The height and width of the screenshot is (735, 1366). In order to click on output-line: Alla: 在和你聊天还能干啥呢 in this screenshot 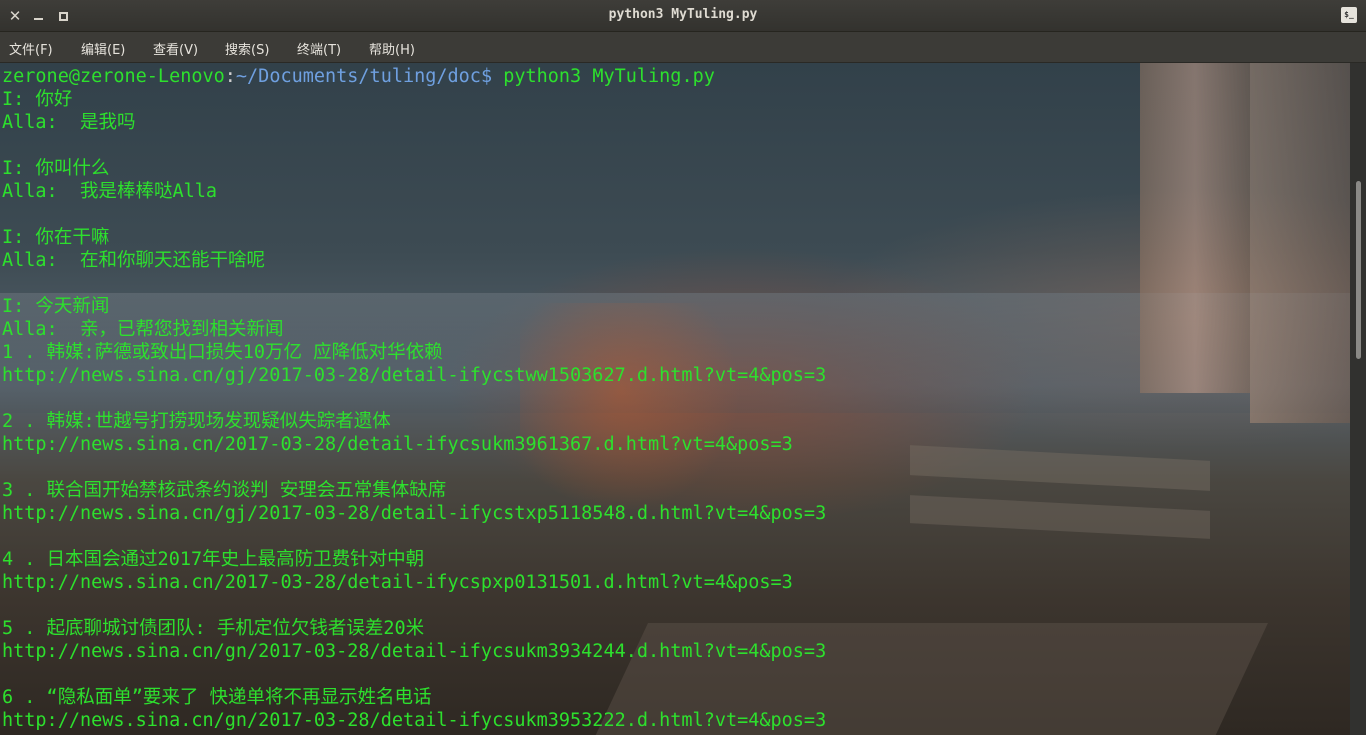, I will do `click(133, 260)`.